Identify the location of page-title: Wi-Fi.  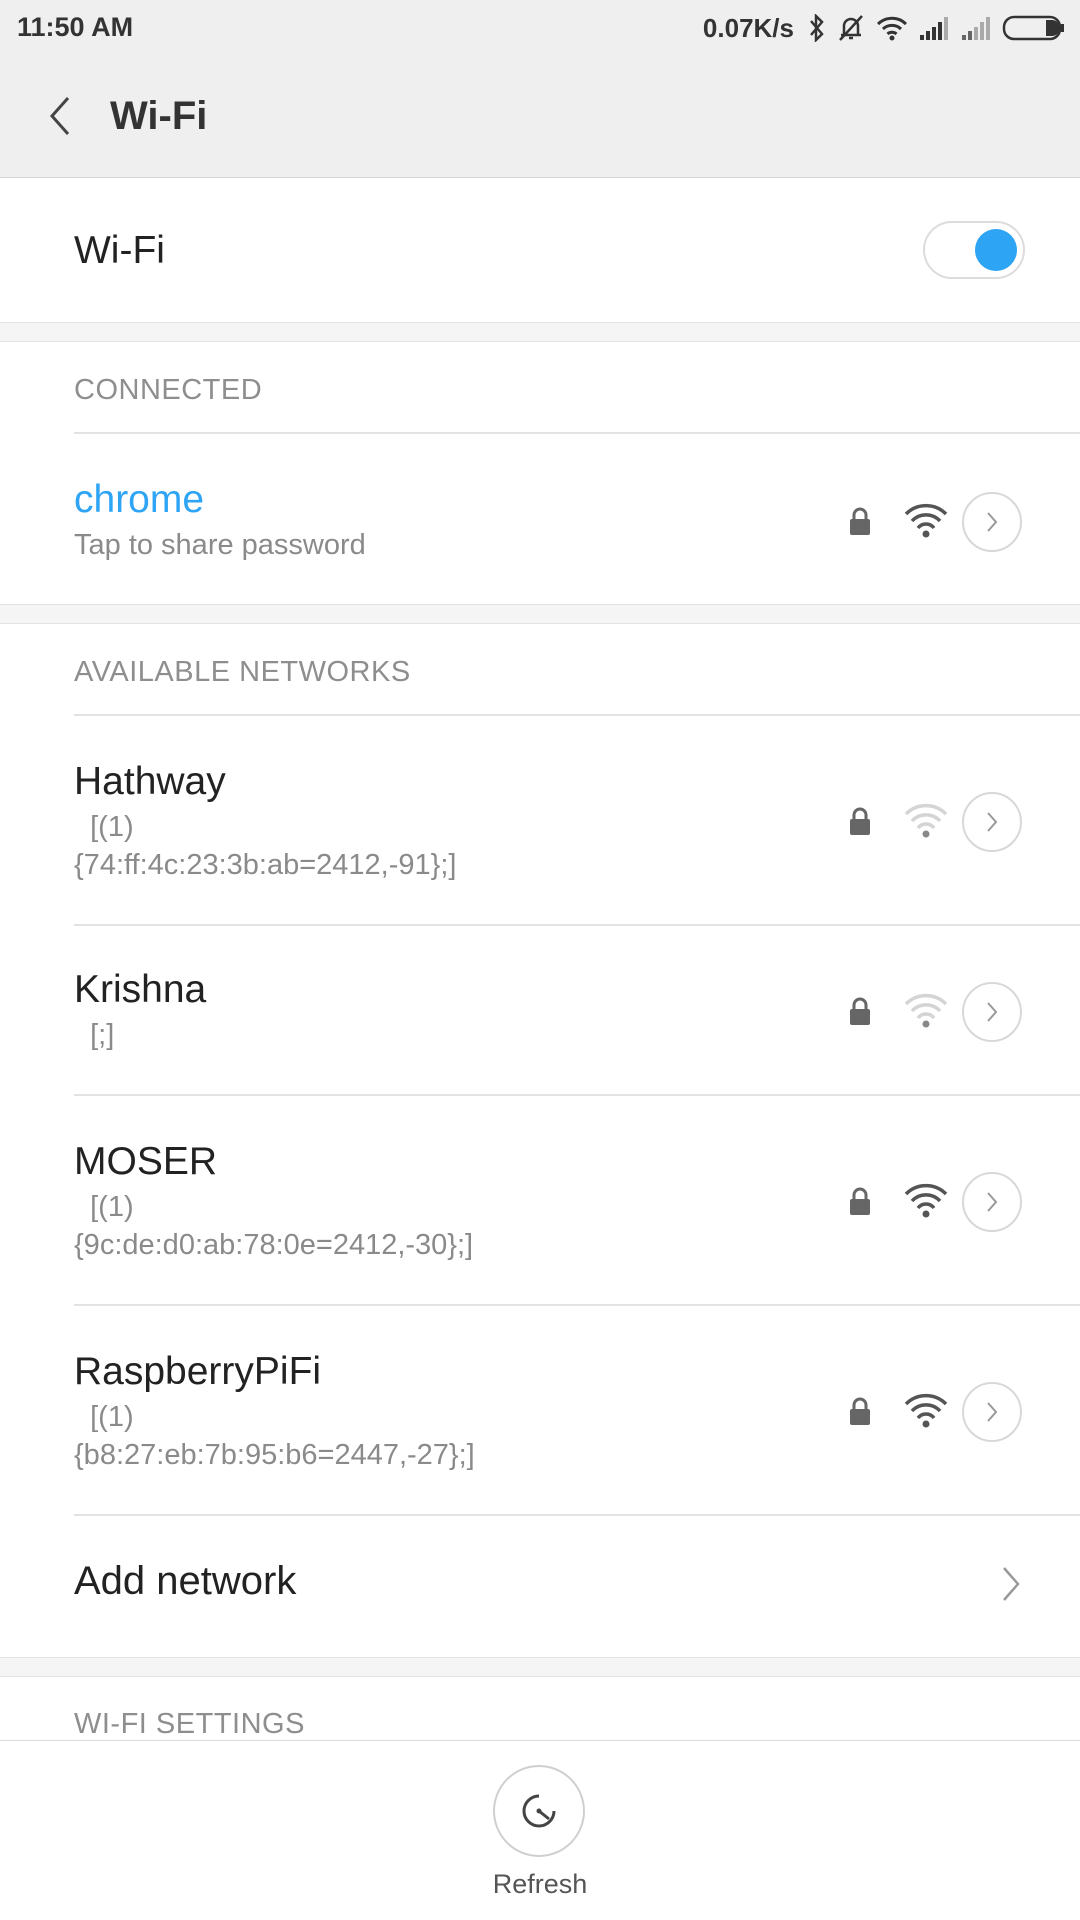
(159, 116).